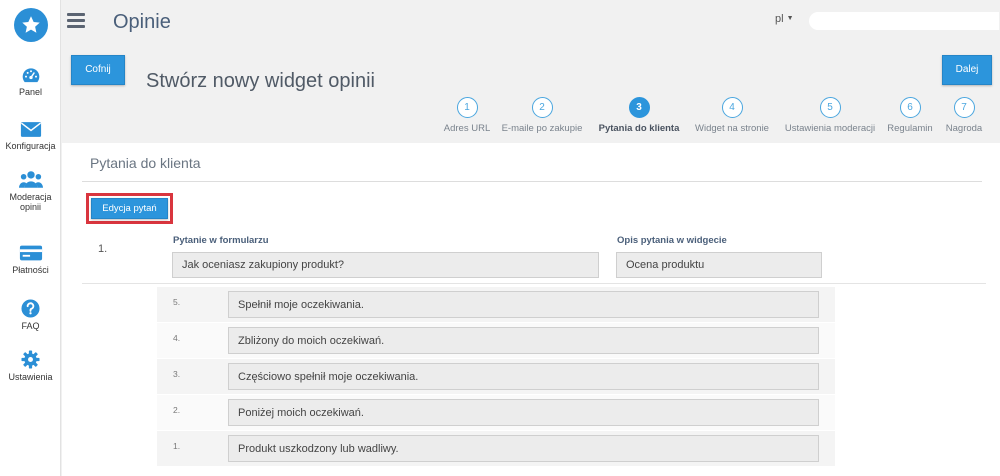 This screenshot has height=476, width=1000. Describe the element at coordinates (967, 70) in the screenshot. I see `next-button: Dalej` at that location.